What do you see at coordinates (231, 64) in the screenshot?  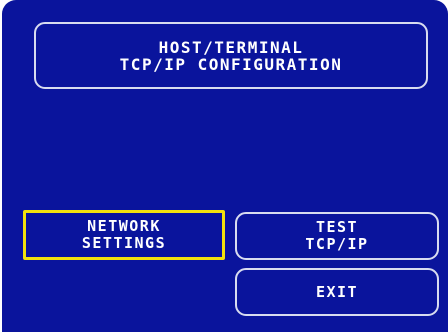 I see `screen-title-line-2: TCP/IP CONFIGURATION` at bounding box center [231, 64].